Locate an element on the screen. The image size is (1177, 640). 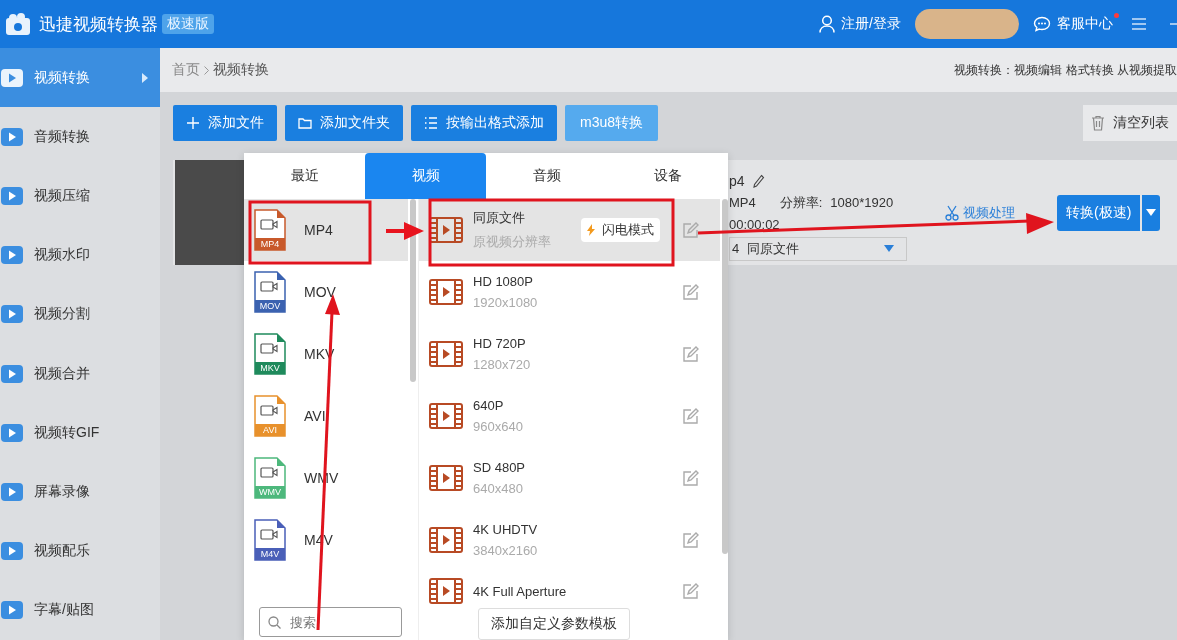
caret-right-icon is located at coordinates (145, 77).